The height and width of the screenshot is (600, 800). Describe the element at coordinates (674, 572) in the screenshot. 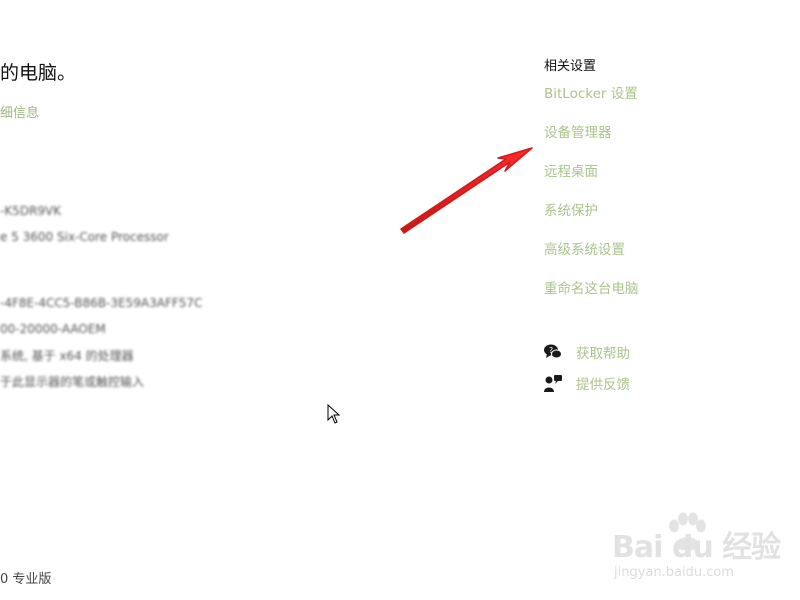

I see `watermark-url: jingyan.baidu.com` at that location.